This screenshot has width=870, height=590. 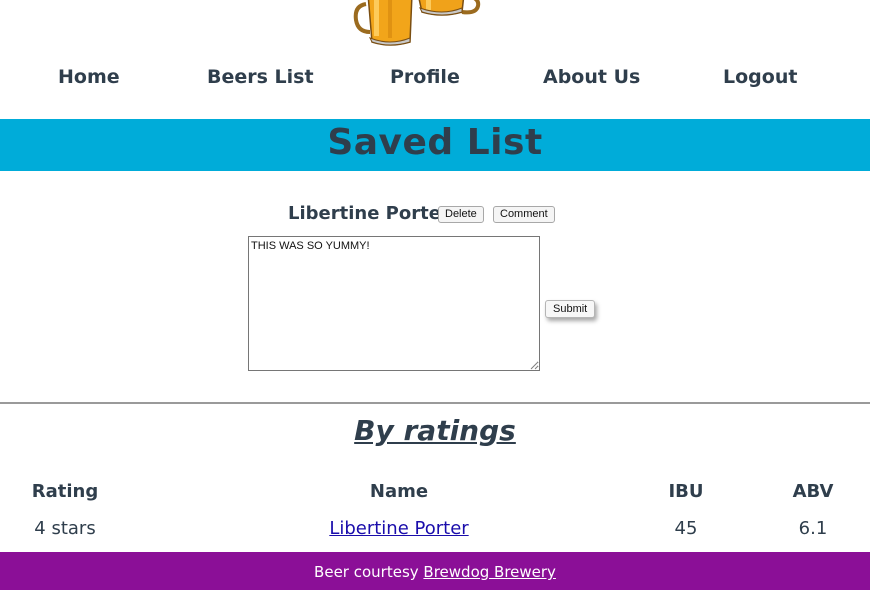 What do you see at coordinates (417, 23) in the screenshot?
I see `beer-mugs-icon` at bounding box center [417, 23].